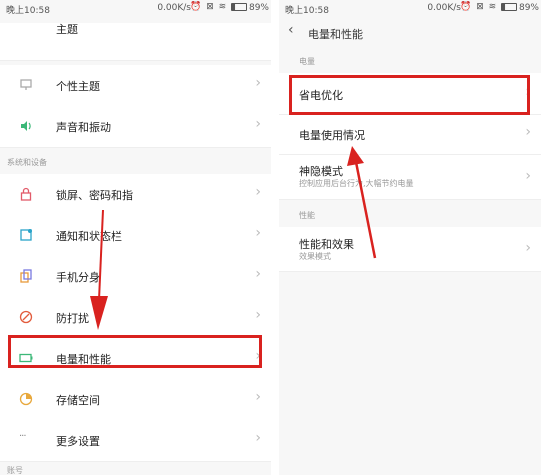 The width and height of the screenshot is (541, 475). Describe the element at coordinates (275, 237) in the screenshot. I see `panel-divider` at that location.